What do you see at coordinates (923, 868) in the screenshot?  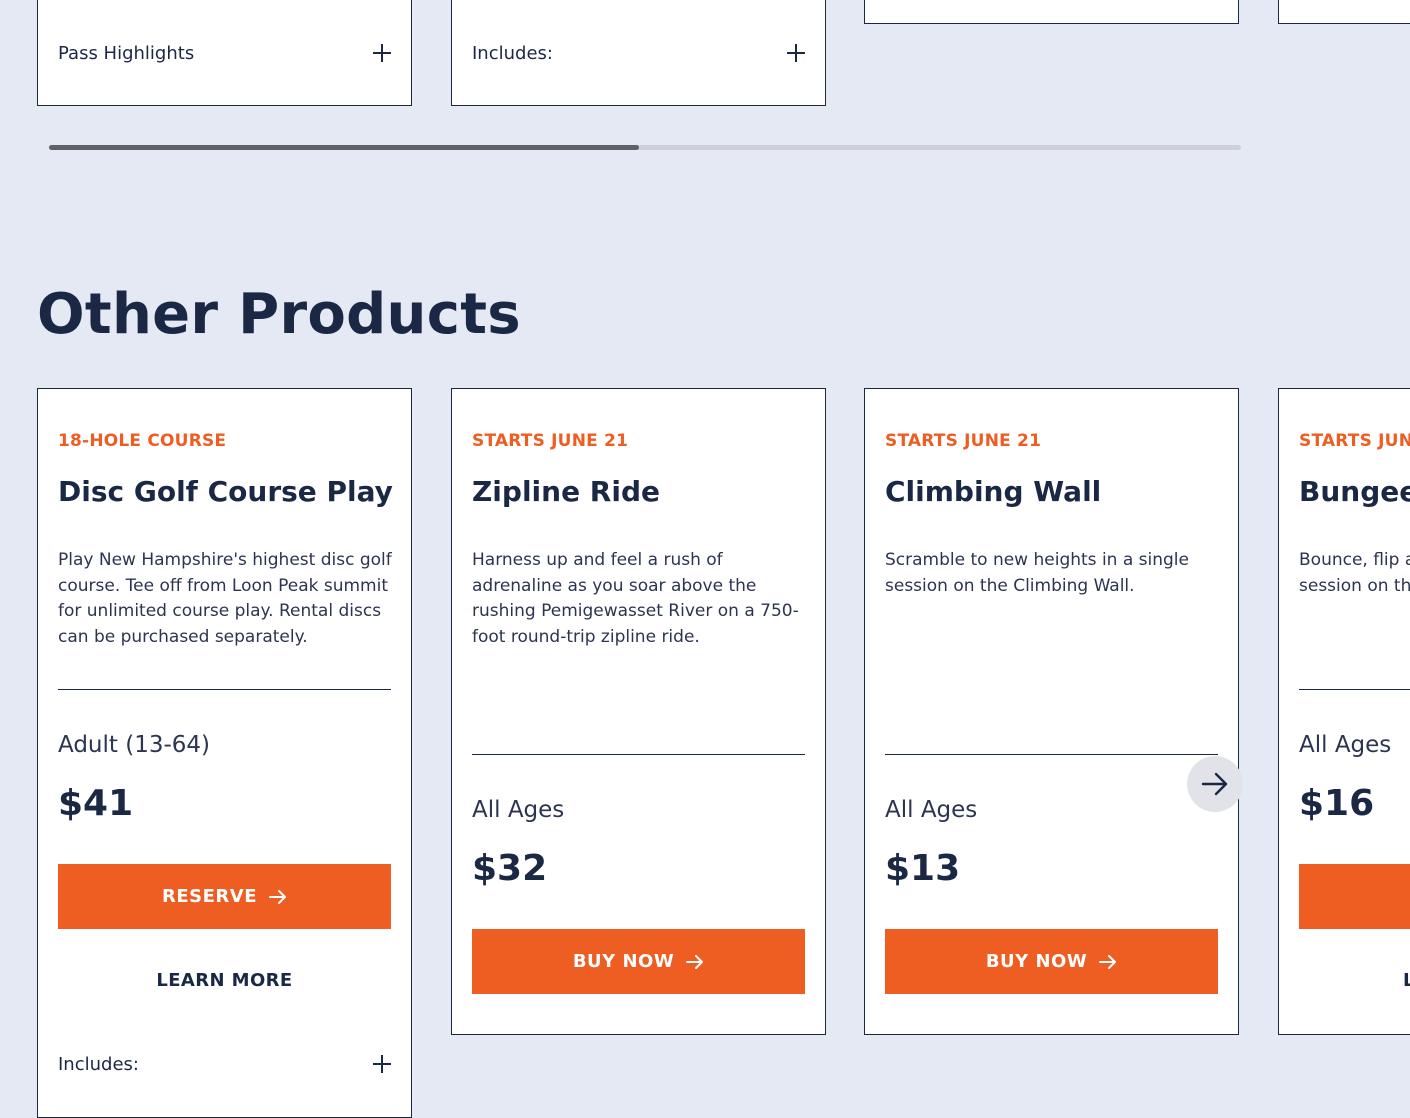 I see `price: $13` at bounding box center [923, 868].